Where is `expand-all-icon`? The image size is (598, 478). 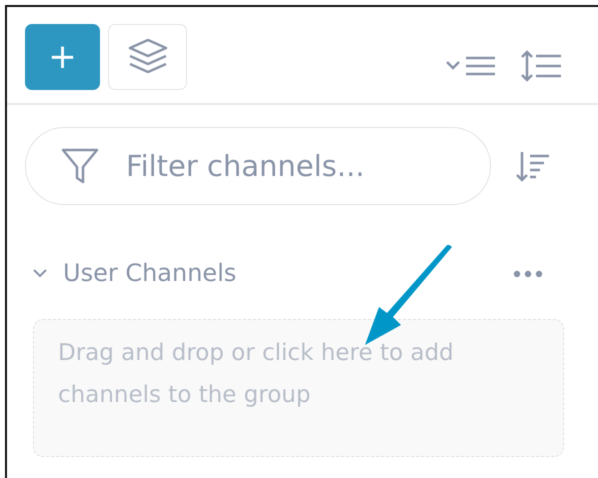 expand-all-icon is located at coordinates (541, 66).